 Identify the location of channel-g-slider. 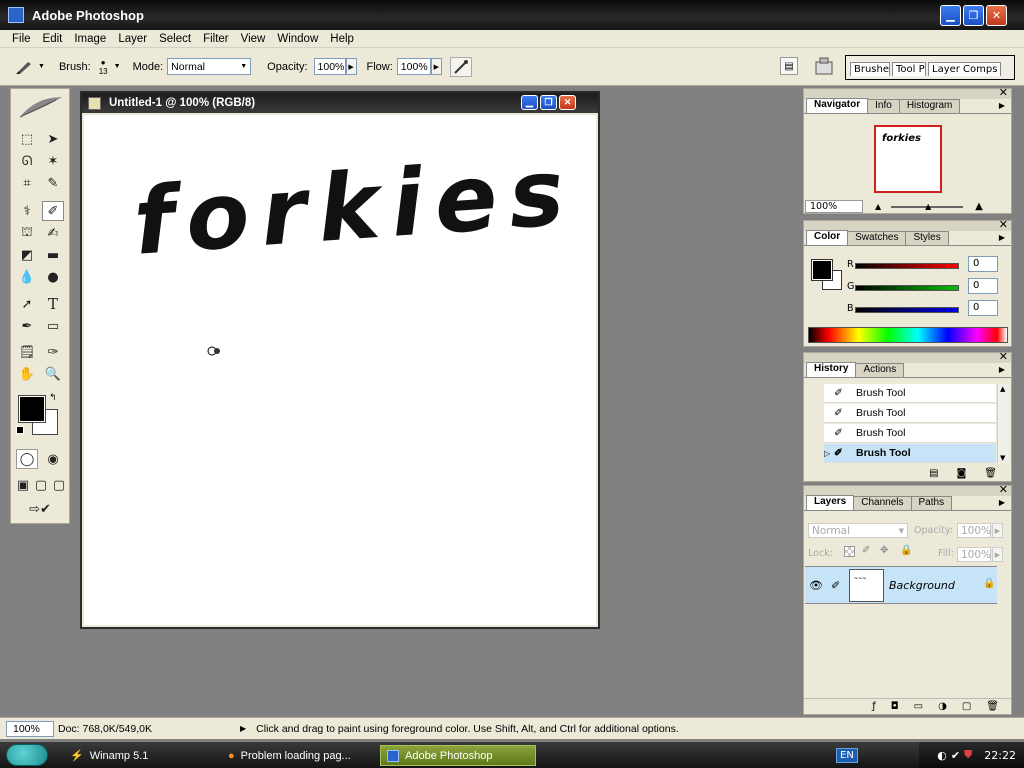
(907, 288).